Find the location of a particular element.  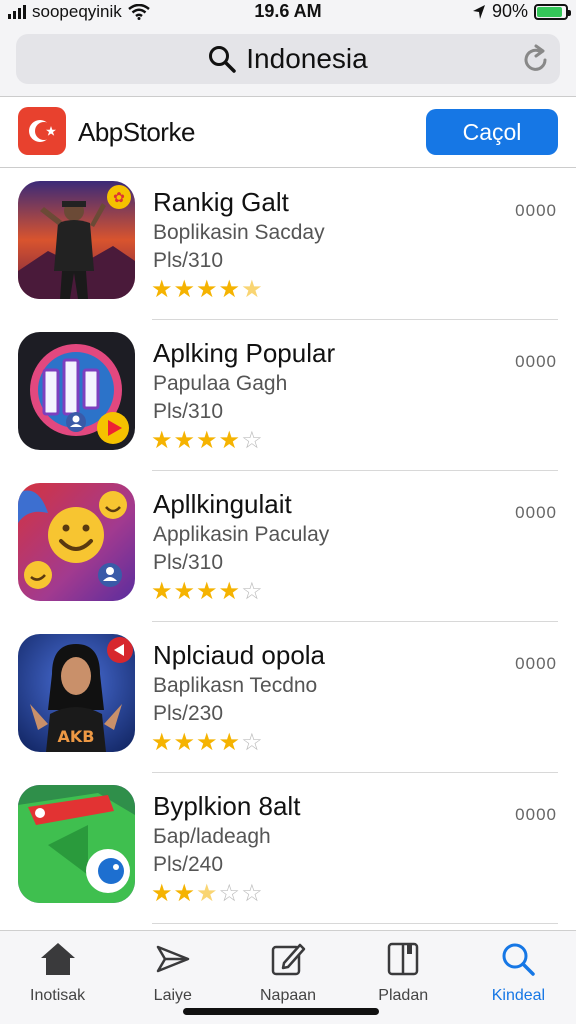

app-title: Nplciaud opola is located at coordinates (239, 655).